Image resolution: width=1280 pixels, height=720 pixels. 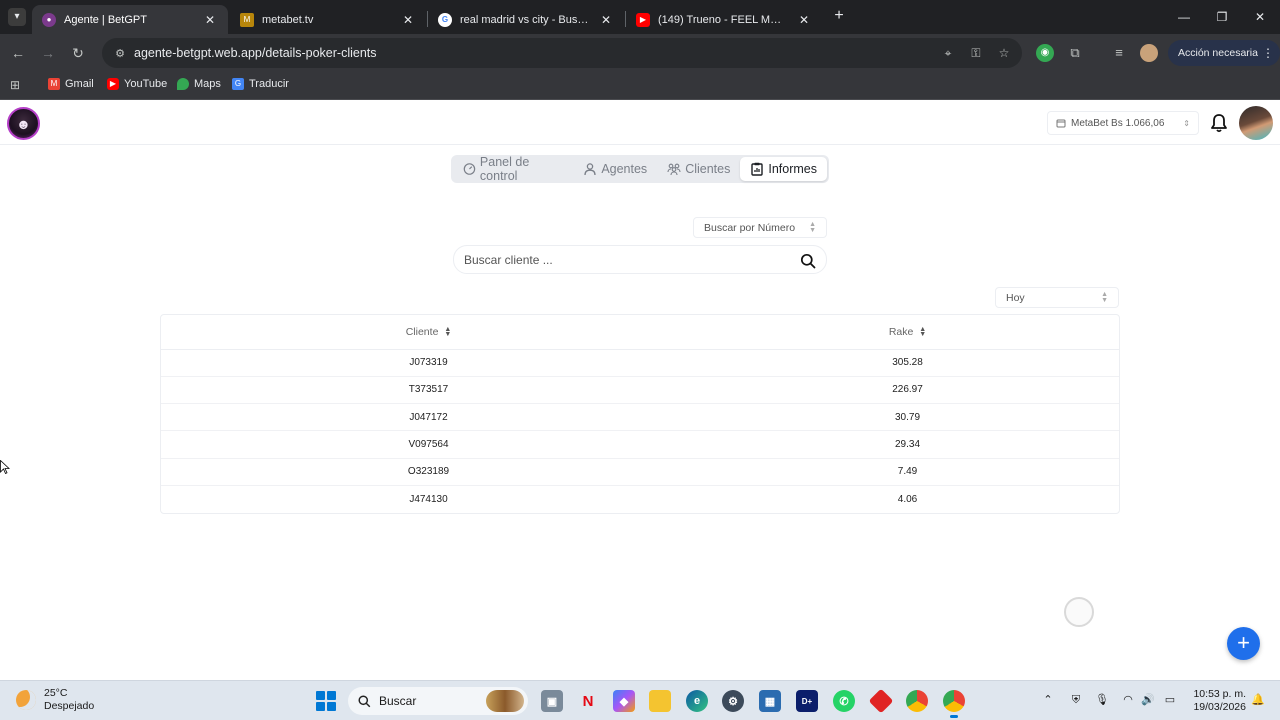 What do you see at coordinates (1256, 123) in the screenshot?
I see `user-avatar` at bounding box center [1256, 123].